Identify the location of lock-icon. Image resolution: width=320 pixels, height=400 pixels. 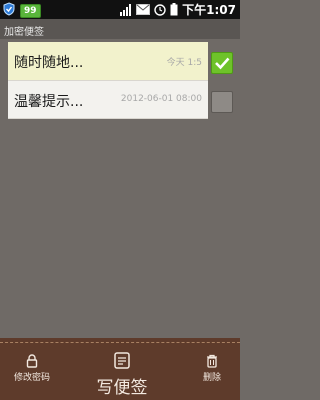
(32, 361).